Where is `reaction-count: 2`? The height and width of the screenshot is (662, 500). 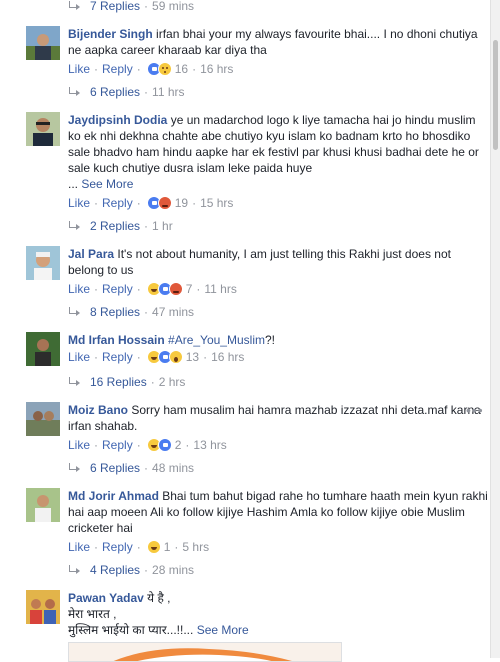
reaction-count: 2 is located at coordinates (178, 445).